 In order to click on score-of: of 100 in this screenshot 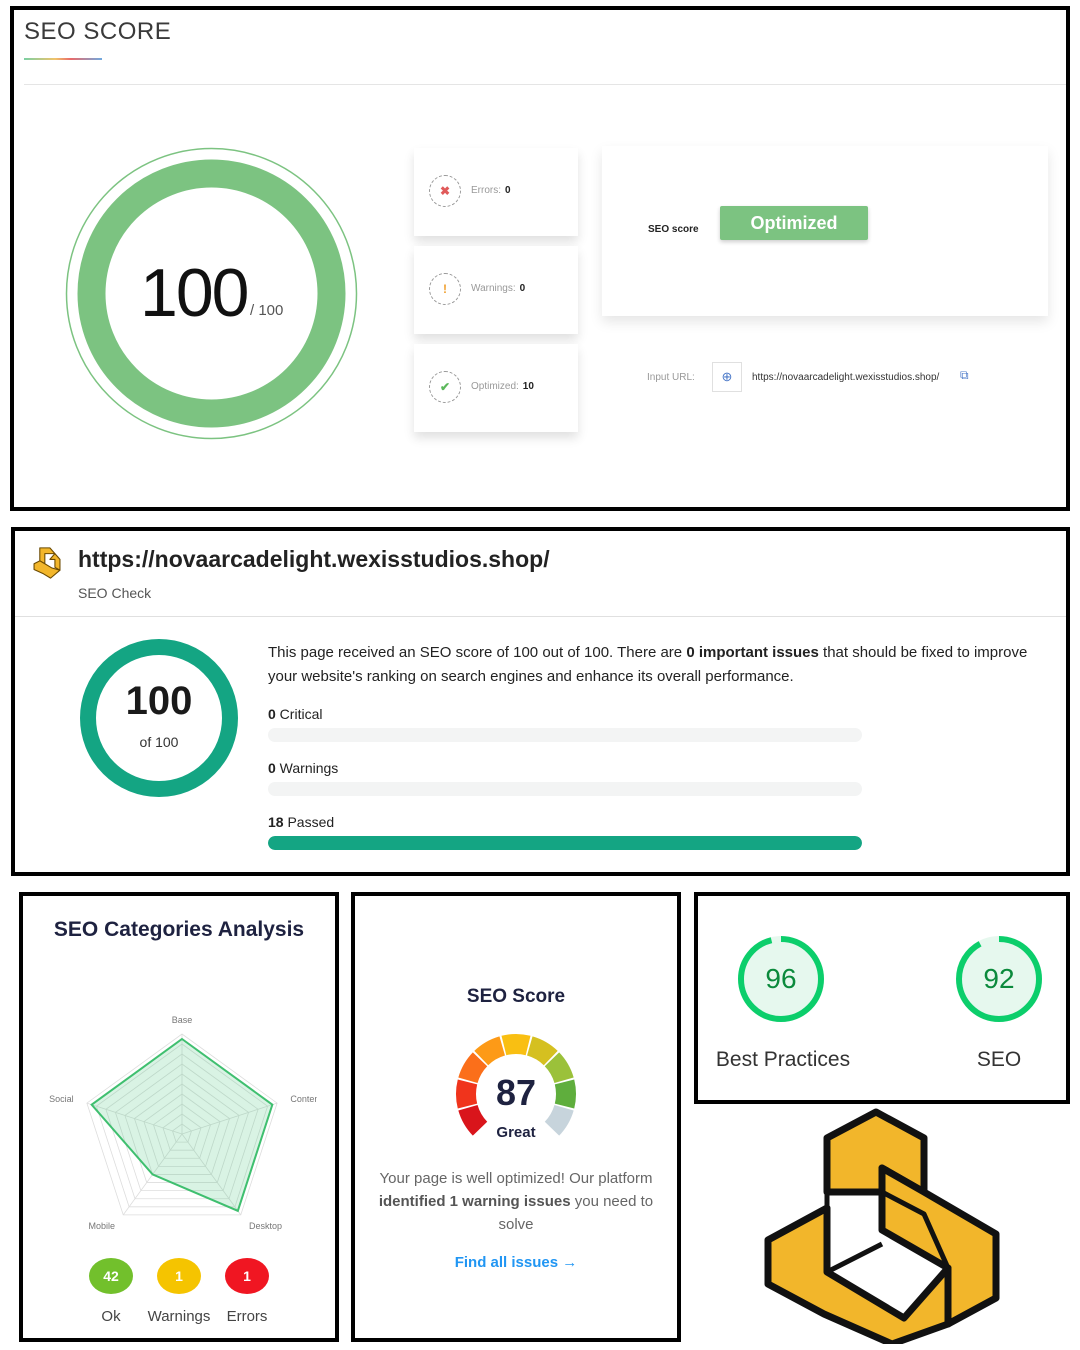, I will do `click(159, 742)`.